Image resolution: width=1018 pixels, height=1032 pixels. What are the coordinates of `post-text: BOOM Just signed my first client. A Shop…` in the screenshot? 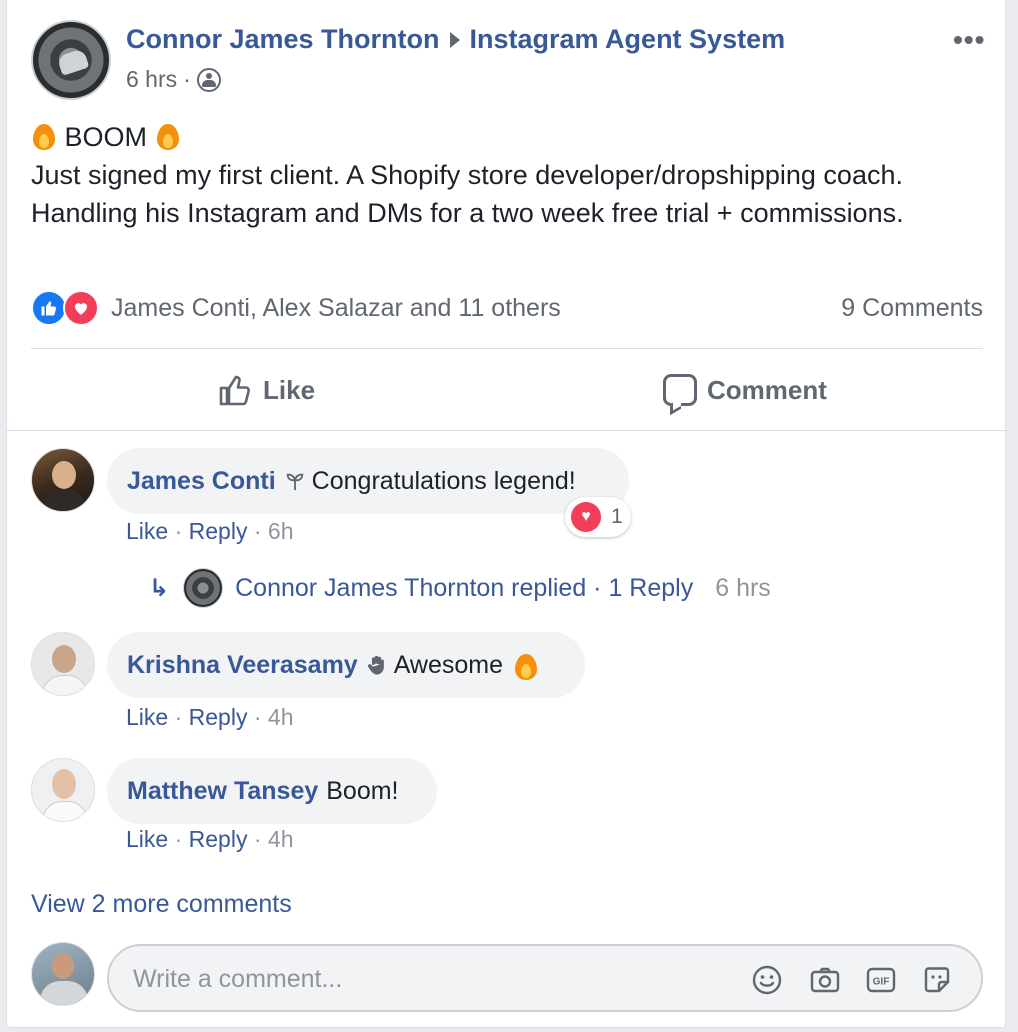 It's located at (481, 175).